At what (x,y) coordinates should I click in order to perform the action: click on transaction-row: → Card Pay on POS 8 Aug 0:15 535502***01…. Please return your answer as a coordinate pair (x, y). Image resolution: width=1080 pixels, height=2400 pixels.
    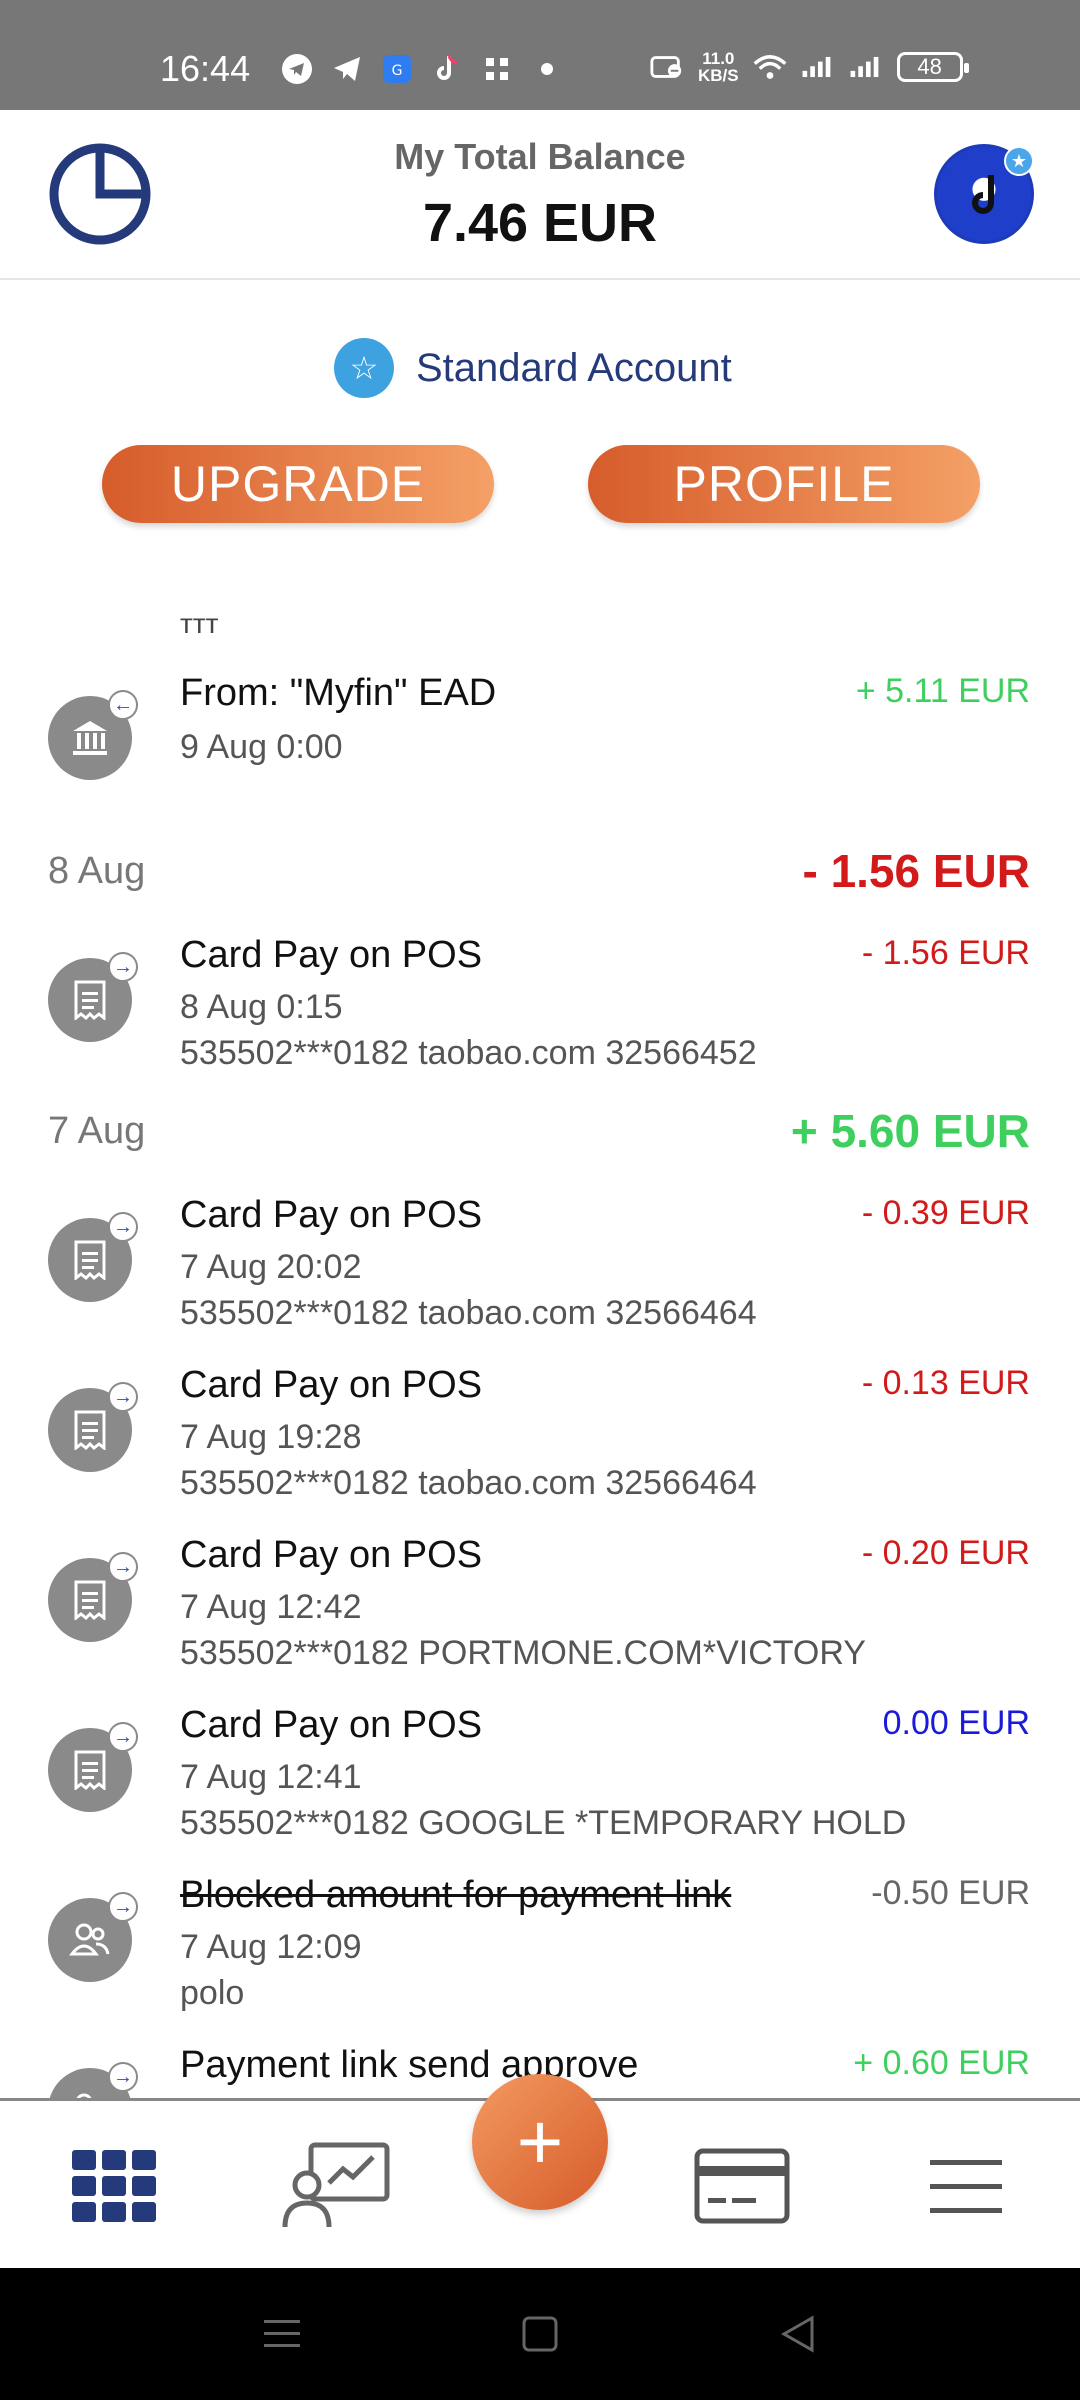
    Looking at the image, I should click on (540, 1000).